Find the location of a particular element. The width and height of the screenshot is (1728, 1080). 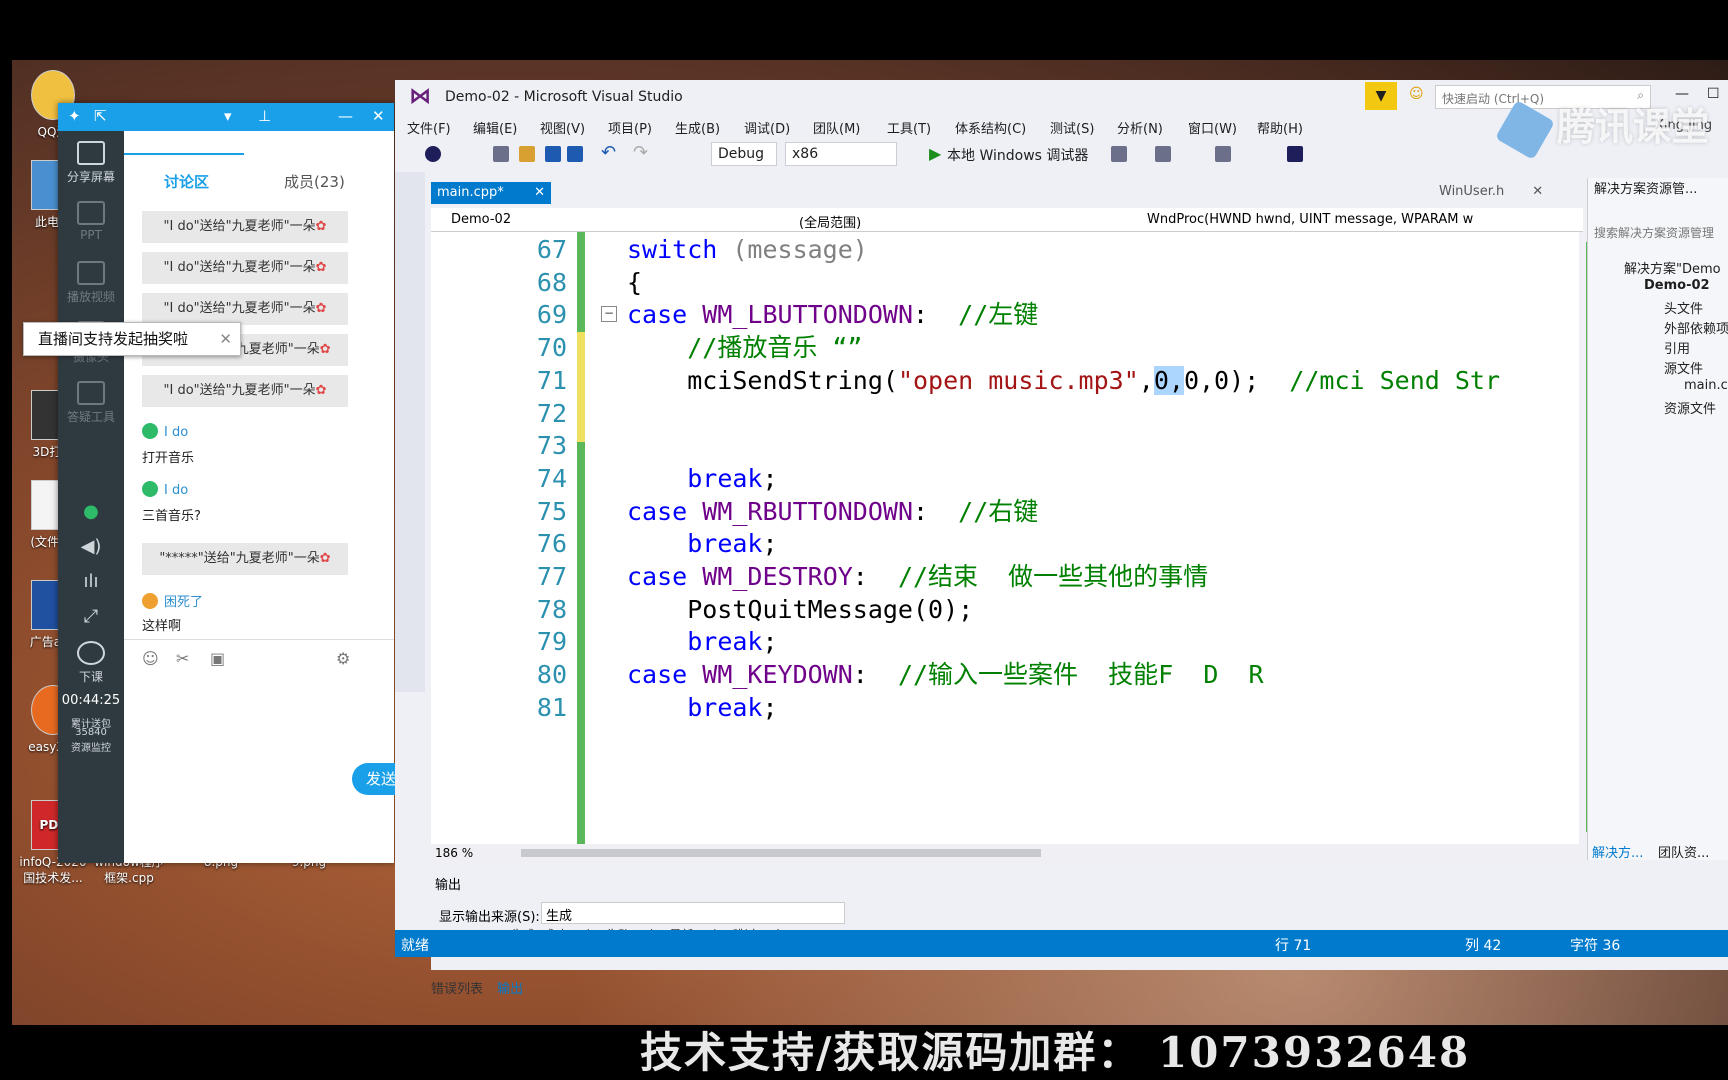

run-icon: ▶ is located at coordinates (935, 153).